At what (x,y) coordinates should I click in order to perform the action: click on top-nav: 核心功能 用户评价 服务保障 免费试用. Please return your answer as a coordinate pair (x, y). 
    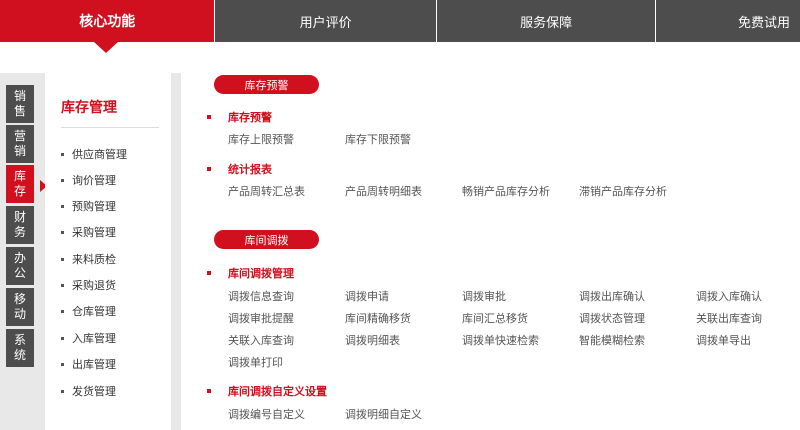
    Looking at the image, I should click on (400, 21).